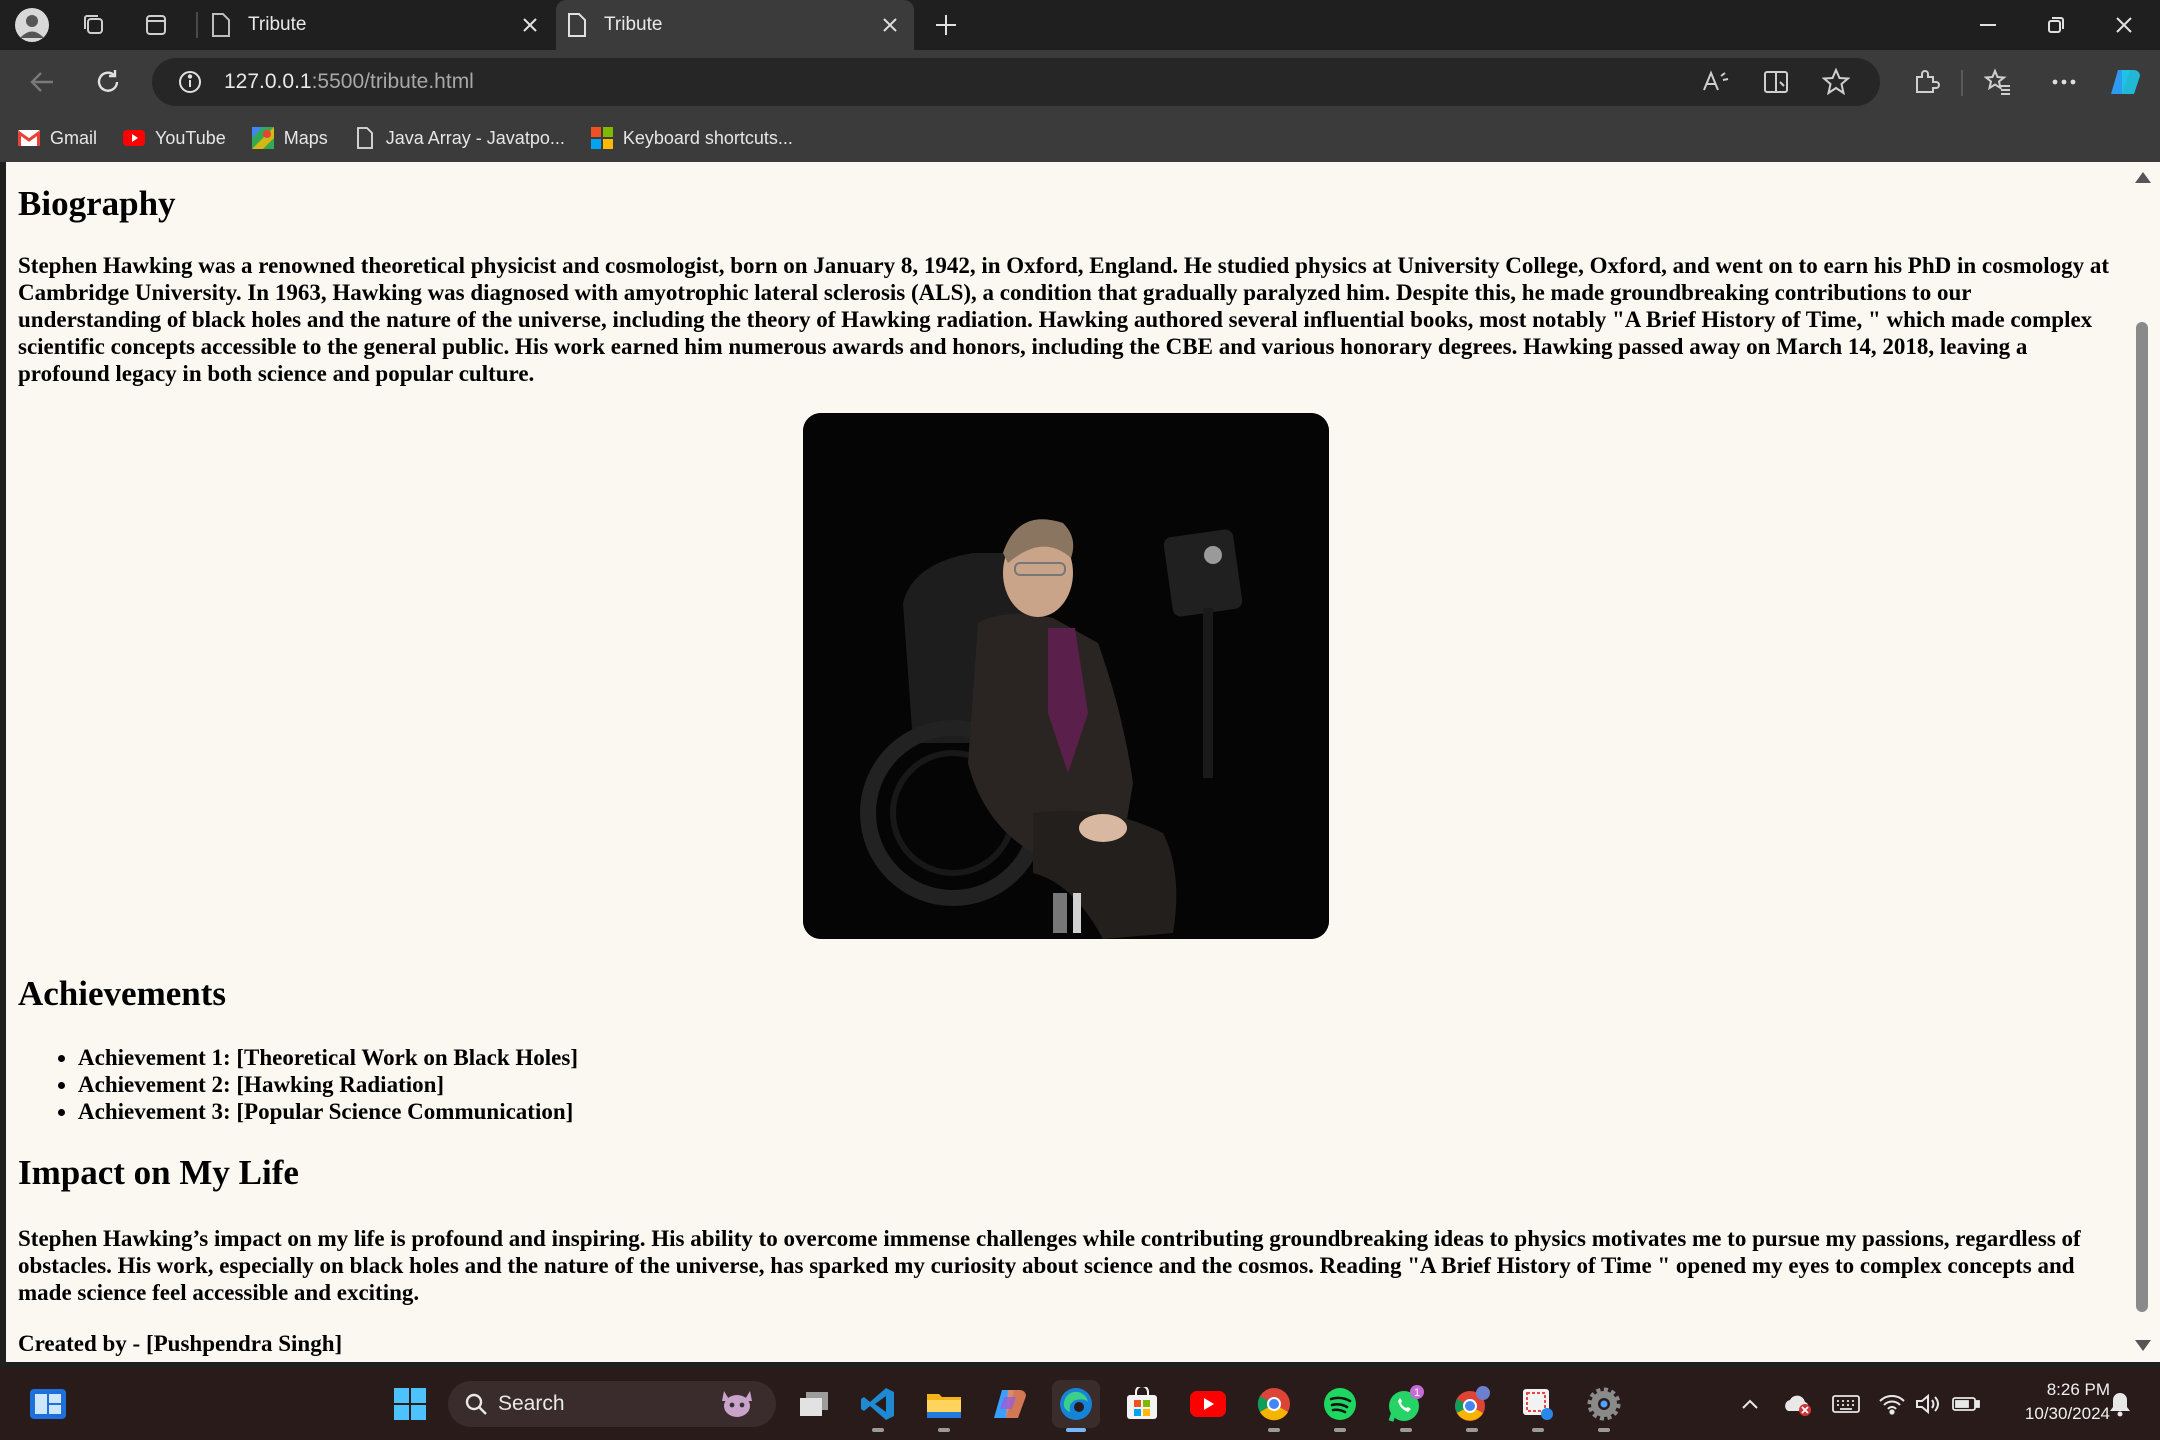 Image resolution: width=2160 pixels, height=1440 pixels. I want to click on edge-browser-icon, so click(1076, 1406).